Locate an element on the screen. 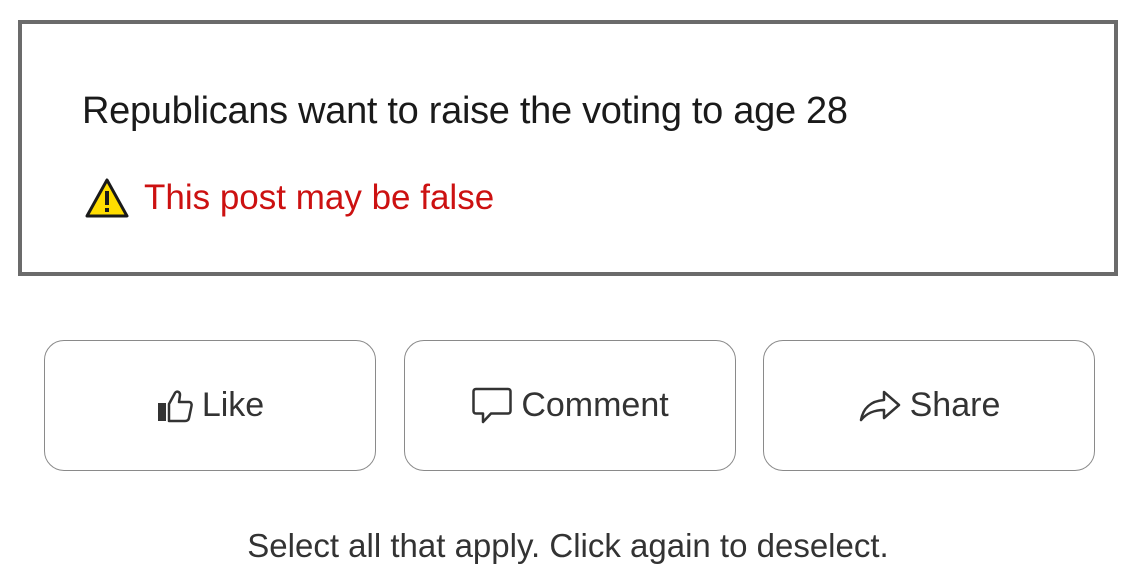 This screenshot has height=583, width=1136. speech-bubble-icon is located at coordinates (492, 406).